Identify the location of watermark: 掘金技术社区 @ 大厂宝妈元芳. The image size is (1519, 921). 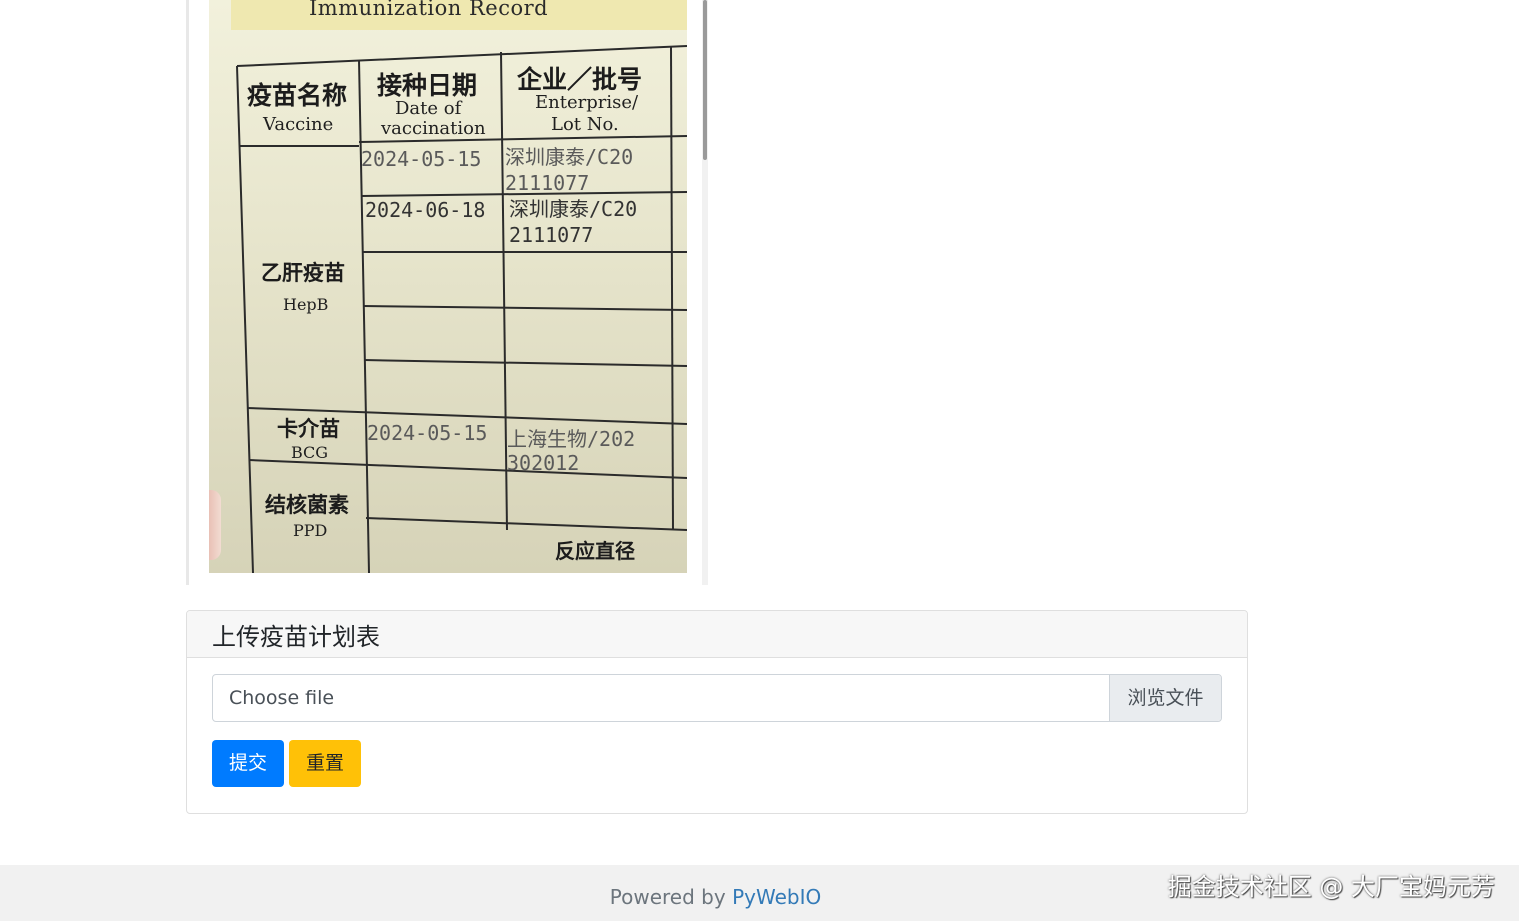
(1331, 887).